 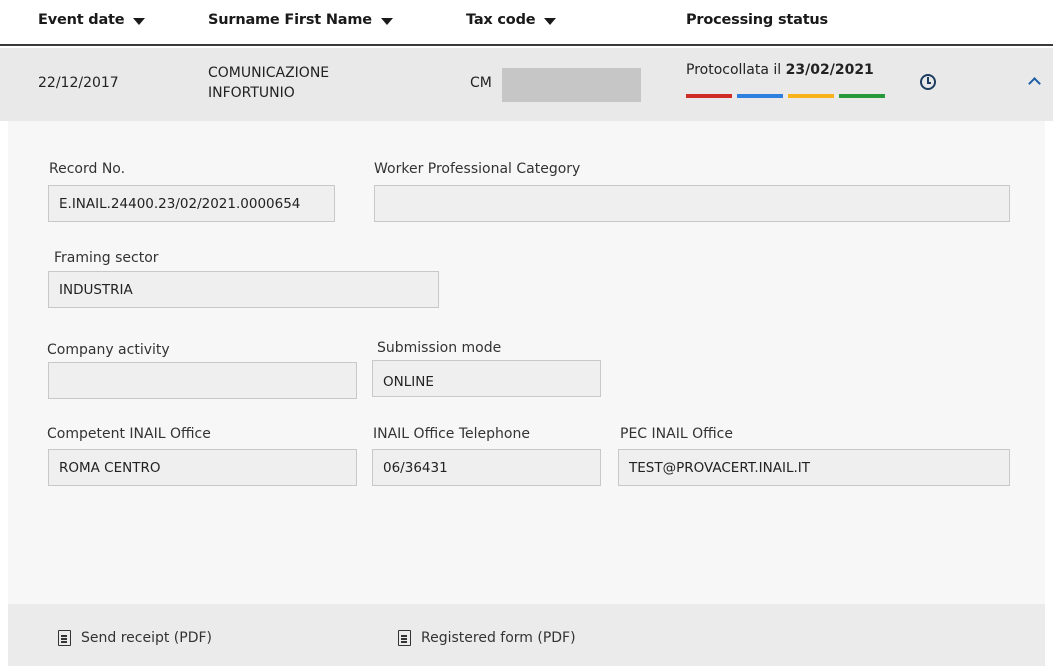 I want to click on pec-office-field: TEST@PROVACERT.INAIL.IT, so click(x=814, y=467).